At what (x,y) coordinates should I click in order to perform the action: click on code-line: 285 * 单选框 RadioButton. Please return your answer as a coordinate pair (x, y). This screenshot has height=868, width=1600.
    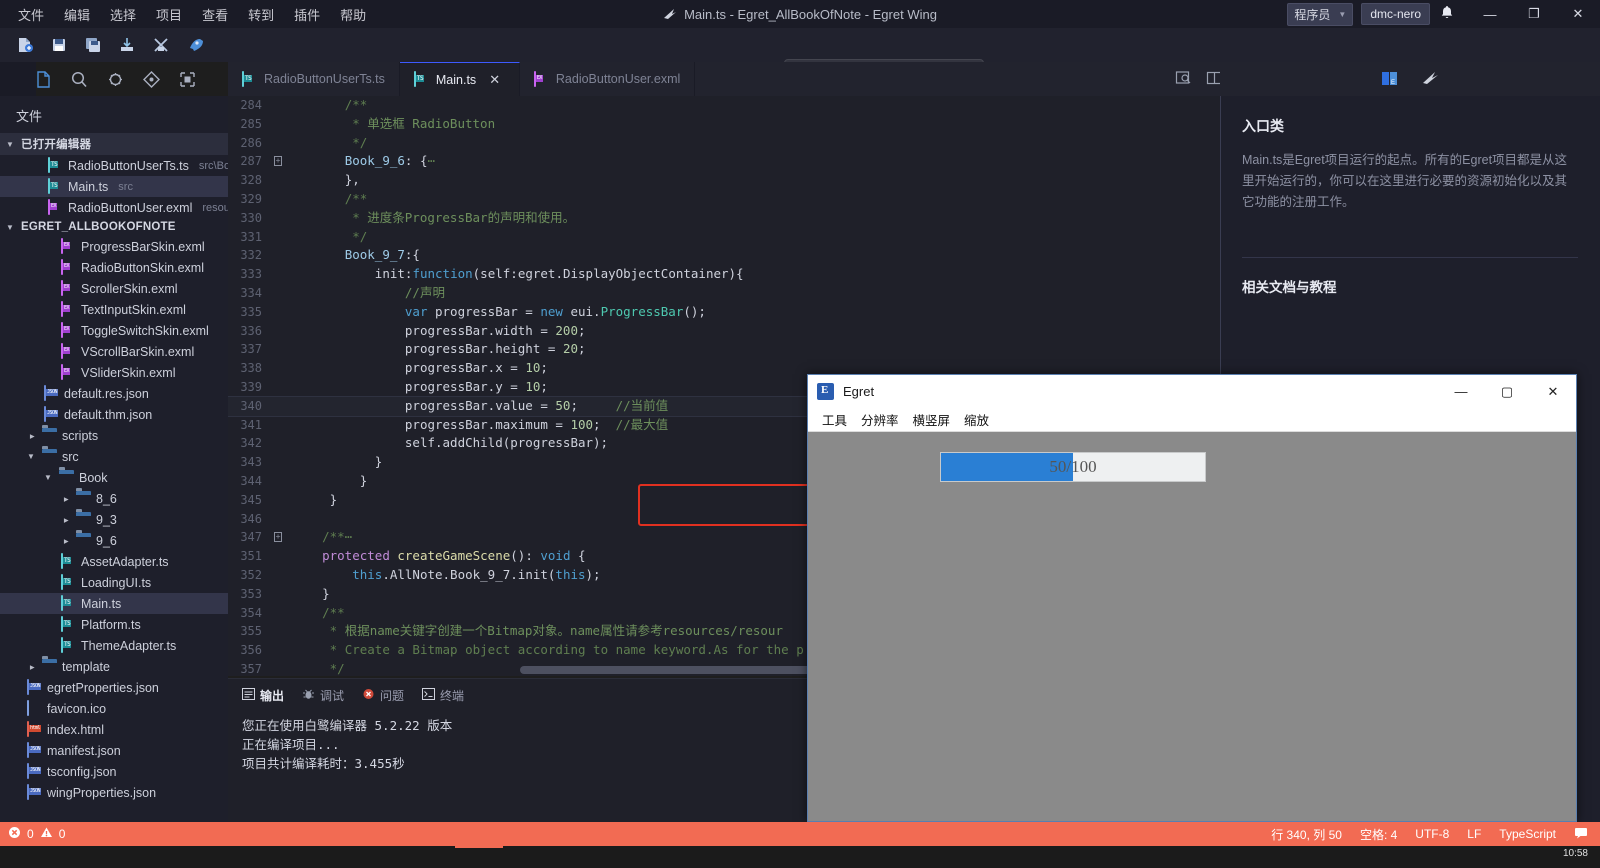
    Looking at the image, I should click on (724, 124).